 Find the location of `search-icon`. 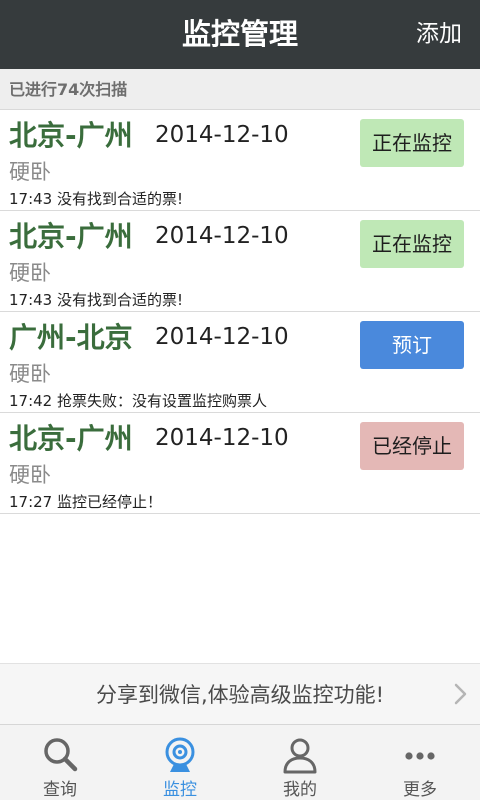

search-icon is located at coordinates (61, 755).